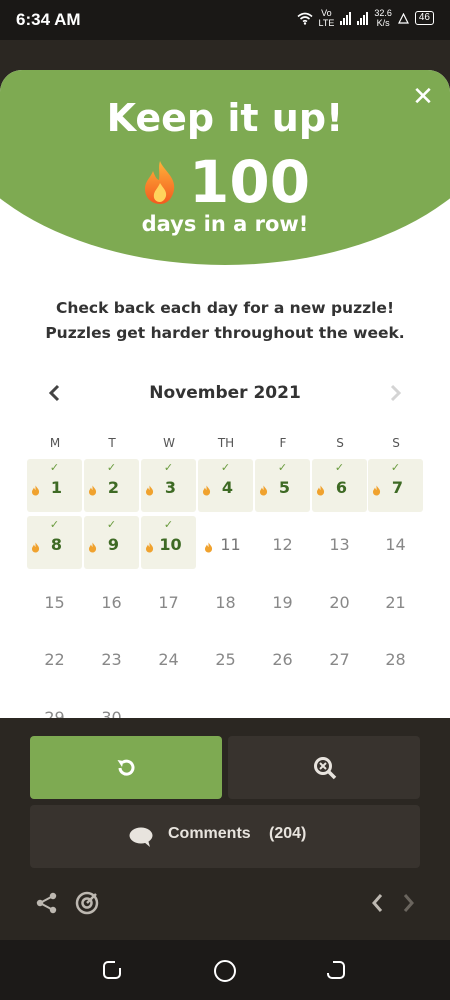 The height and width of the screenshot is (1000, 450). Describe the element at coordinates (225, 767) in the screenshot. I see `action-row` at that location.